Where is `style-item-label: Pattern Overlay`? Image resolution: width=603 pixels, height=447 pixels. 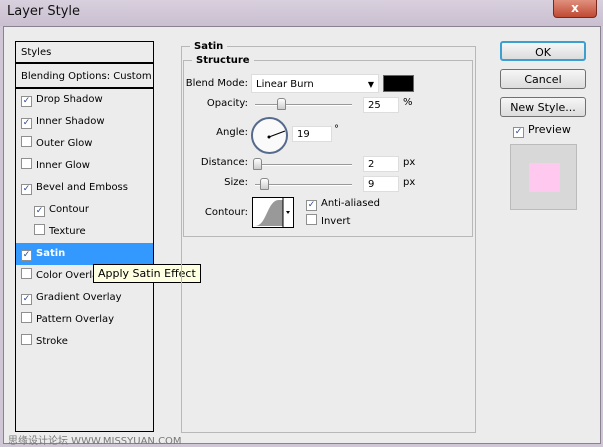
style-item-label: Pattern Overlay is located at coordinates (75, 319).